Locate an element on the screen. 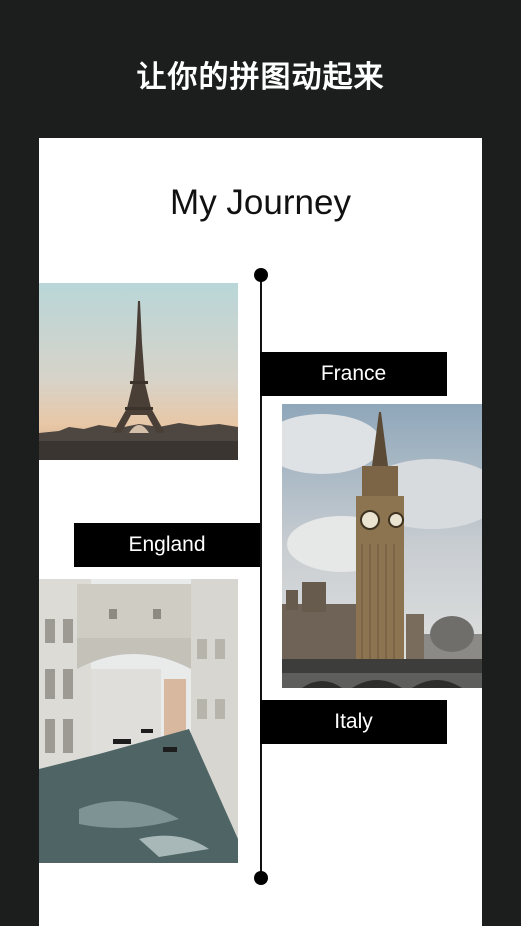 The width and height of the screenshot is (521, 926). timeline-end-dot is located at coordinates (261, 878).